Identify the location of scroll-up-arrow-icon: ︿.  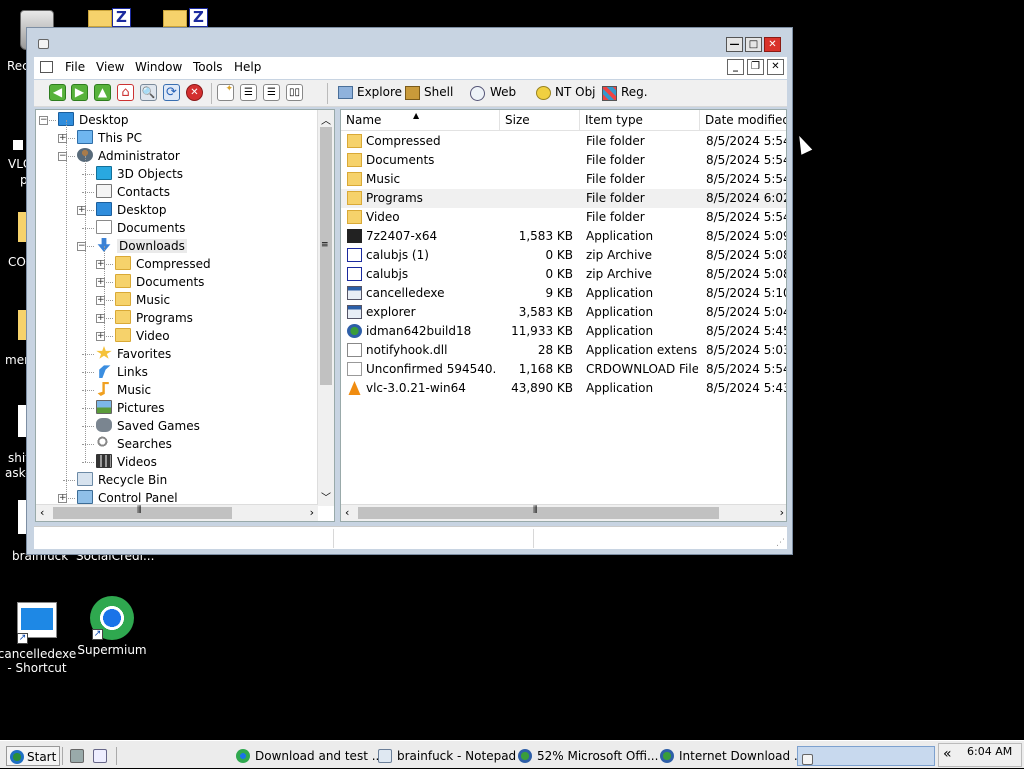
(326, 119).